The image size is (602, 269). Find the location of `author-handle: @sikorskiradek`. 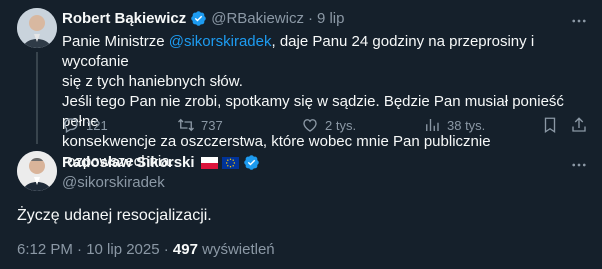

author-handle: @sikorskiradek is located at coordinates (113, 182).